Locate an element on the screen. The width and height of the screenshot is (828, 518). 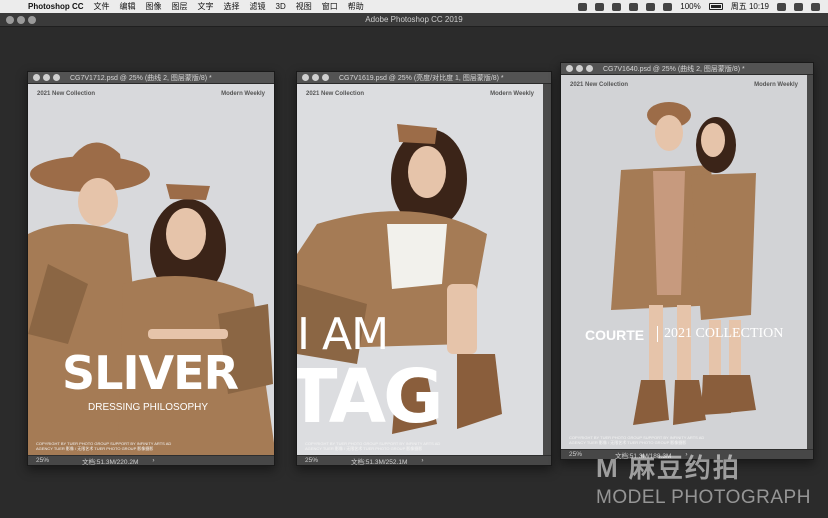
menu-3d: 3D is located at coordinates (281, 6).